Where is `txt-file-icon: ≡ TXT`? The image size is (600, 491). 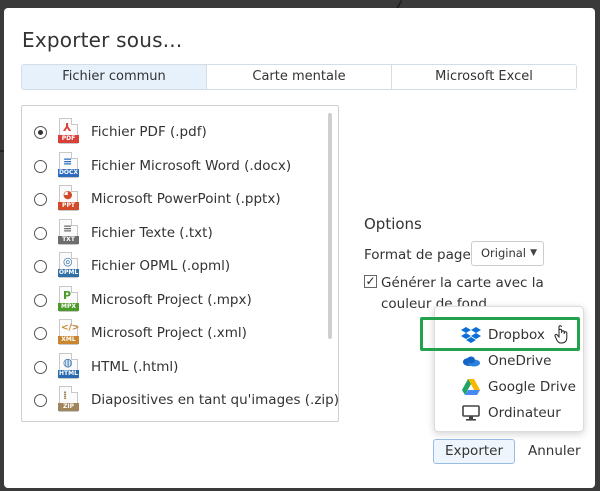 txt-file-icon: ≡ TXT is located at coordinates (69, 233).